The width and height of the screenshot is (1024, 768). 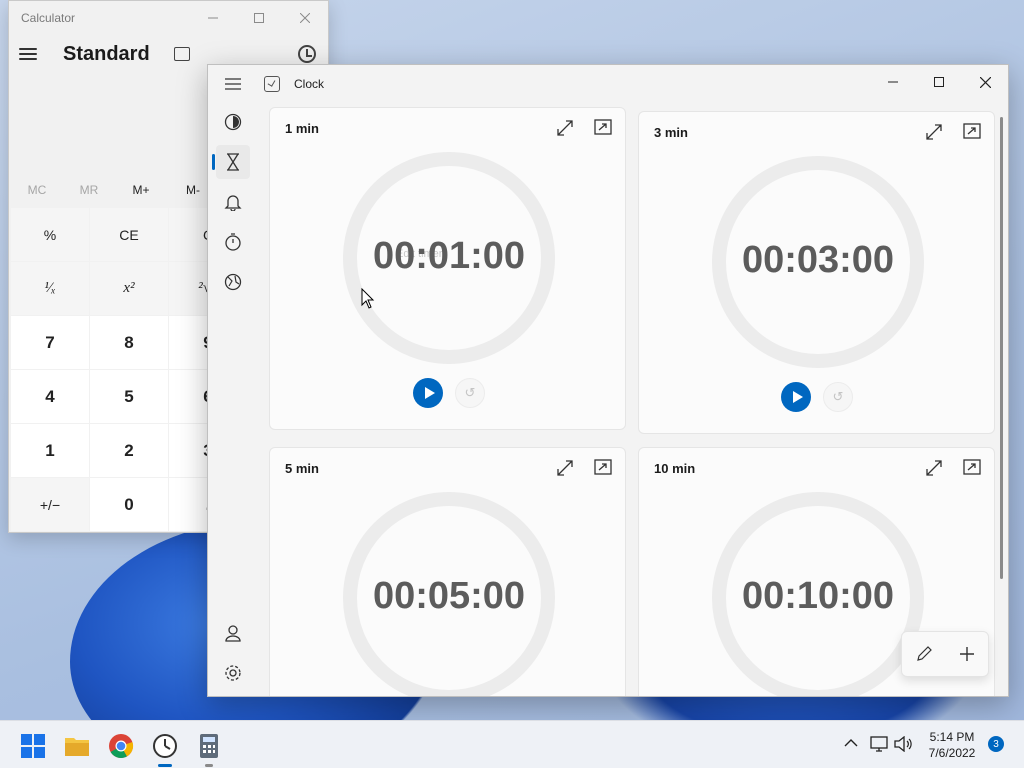 I want to click on timer-time: 00:03:00, so click(x=818, y=260).